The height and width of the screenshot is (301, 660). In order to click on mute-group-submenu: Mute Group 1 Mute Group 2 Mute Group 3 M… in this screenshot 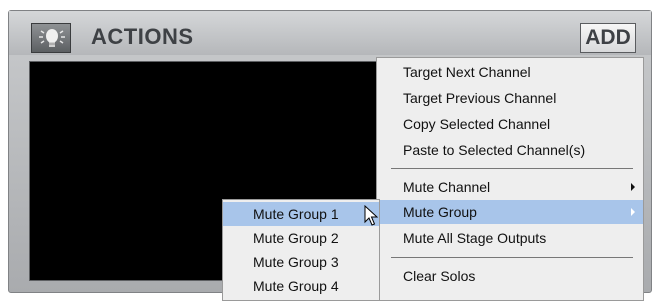, I will do `click(301, 250)`.